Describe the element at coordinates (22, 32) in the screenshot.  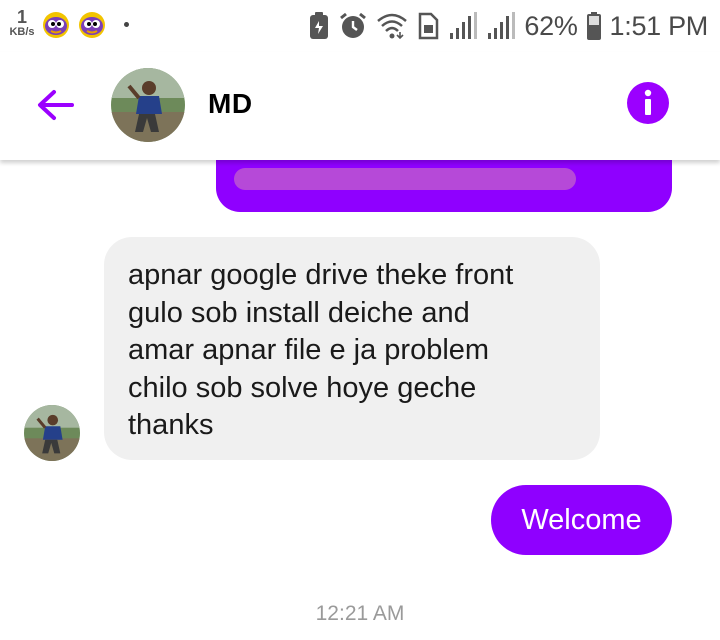
I see `net-speed-unit: KB/s` at that location.